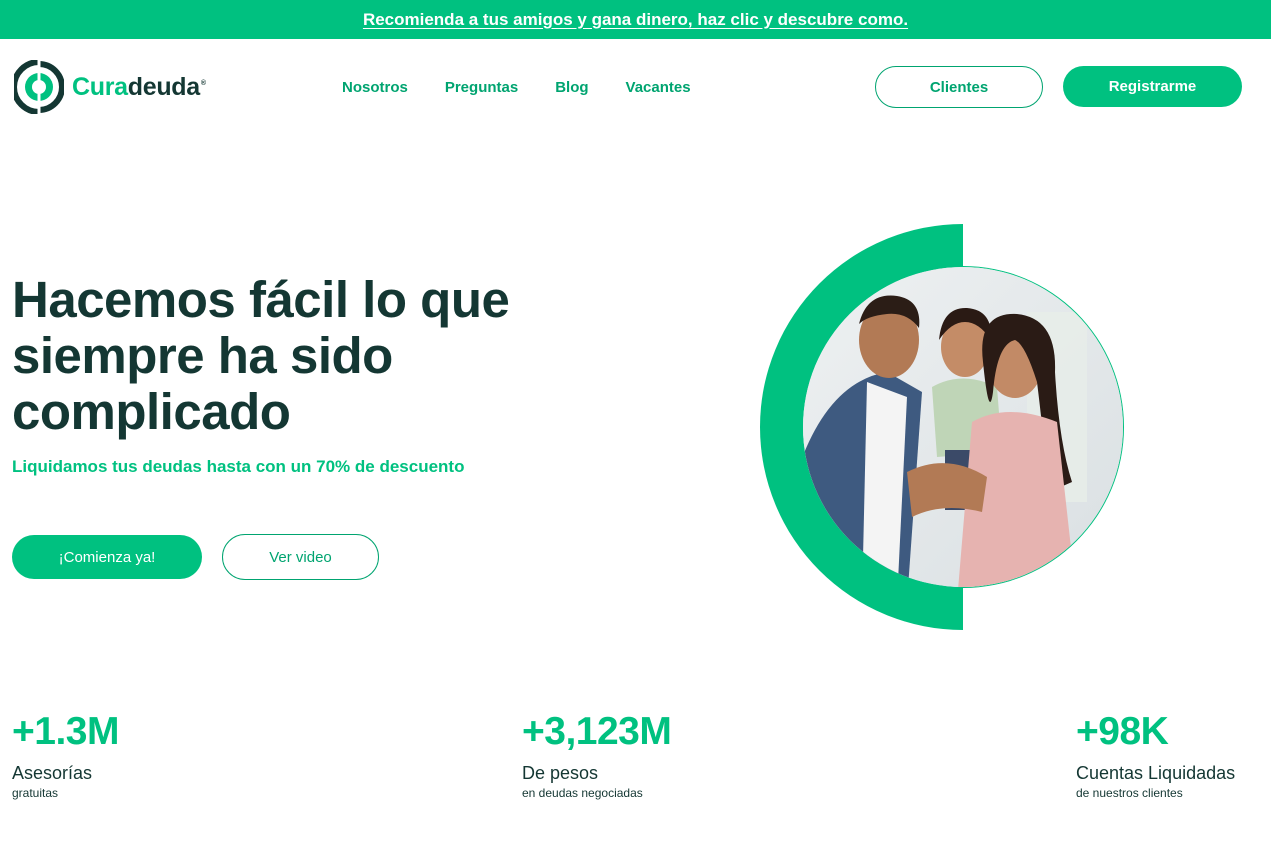 The image size is (1271, 865). What do you see at coordinates (35, 793) in the screenshot?
I see `stat-sublabel: gratuitas` at bounding box center [35, 793].